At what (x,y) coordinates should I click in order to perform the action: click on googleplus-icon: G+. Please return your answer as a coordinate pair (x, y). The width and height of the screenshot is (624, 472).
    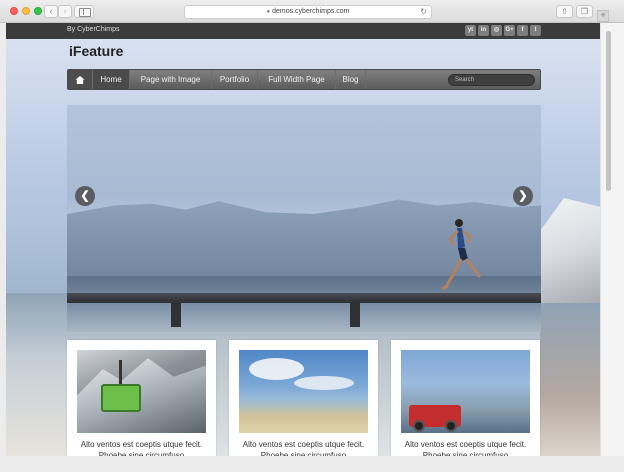
    Looking at the image, I should click on (509, 30).